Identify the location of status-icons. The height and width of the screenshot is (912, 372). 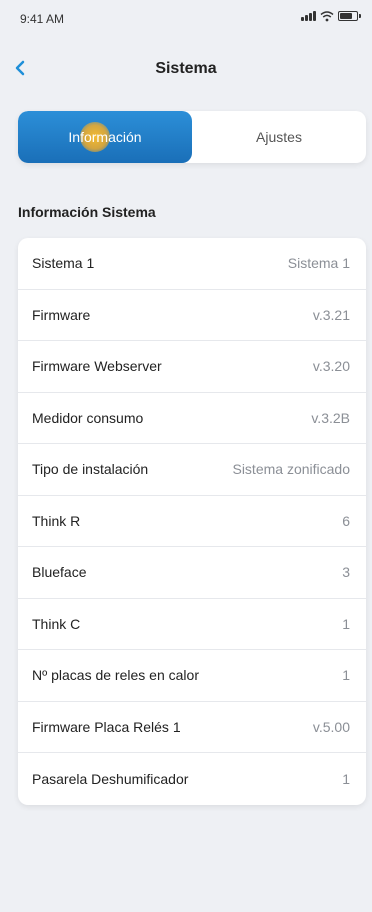
(331, 16).